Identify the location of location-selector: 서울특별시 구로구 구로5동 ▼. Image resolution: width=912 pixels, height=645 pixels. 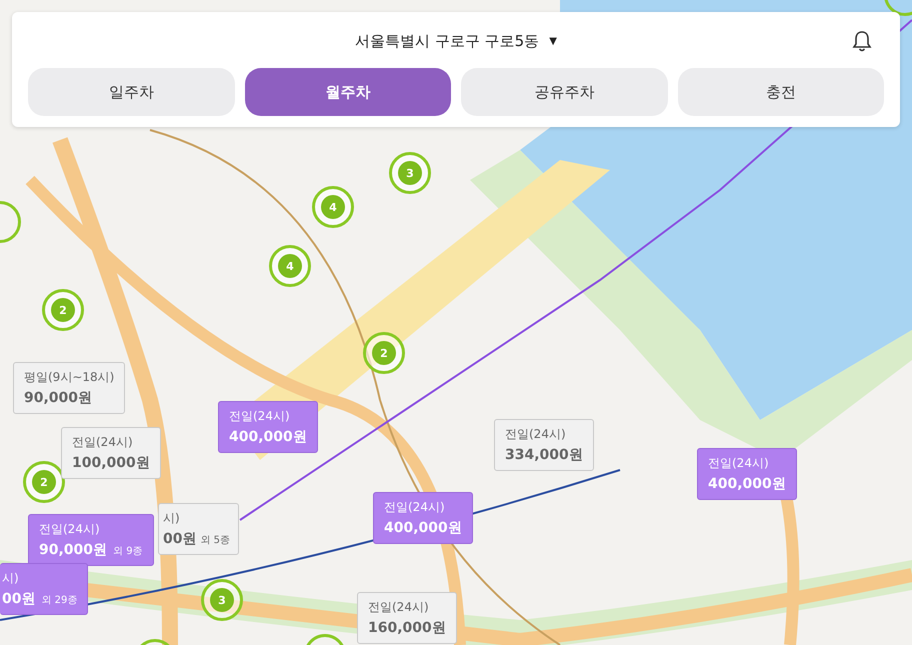
(456, 41).